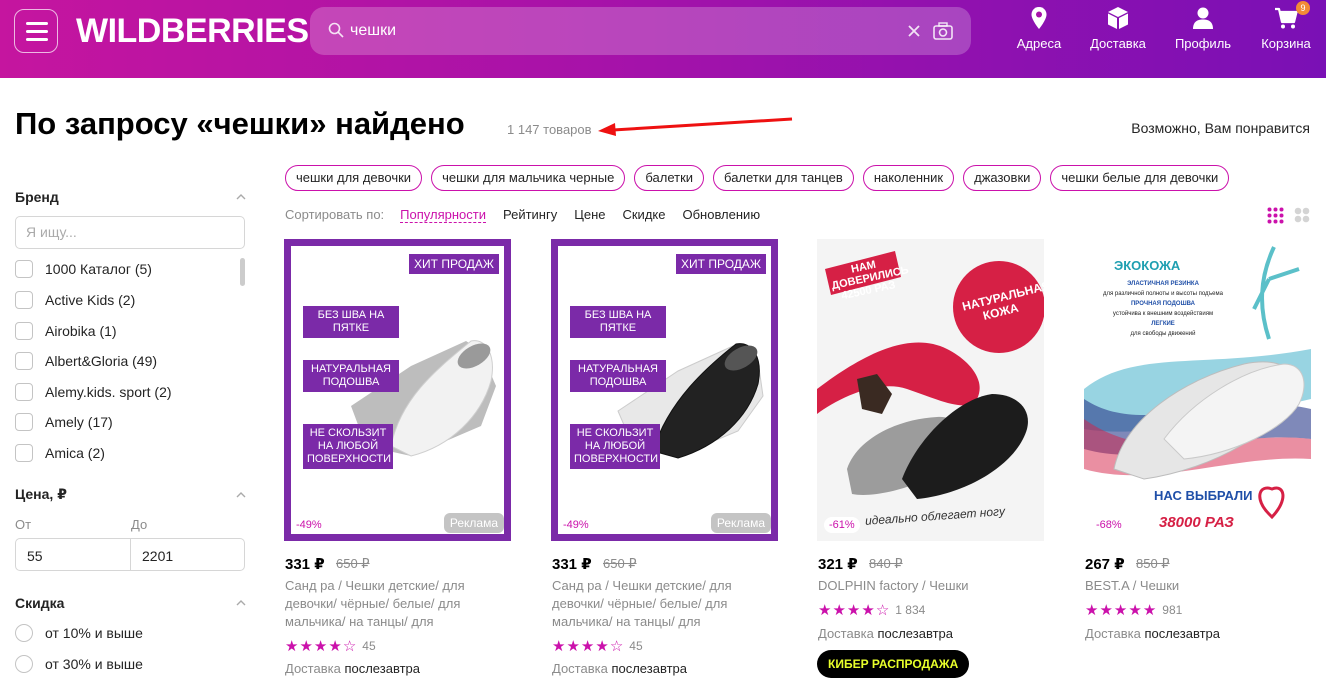 This screenshot has height=683, width=1326. I want to click on tag-chip: чешки для мальчика черные, so click(528, 178).